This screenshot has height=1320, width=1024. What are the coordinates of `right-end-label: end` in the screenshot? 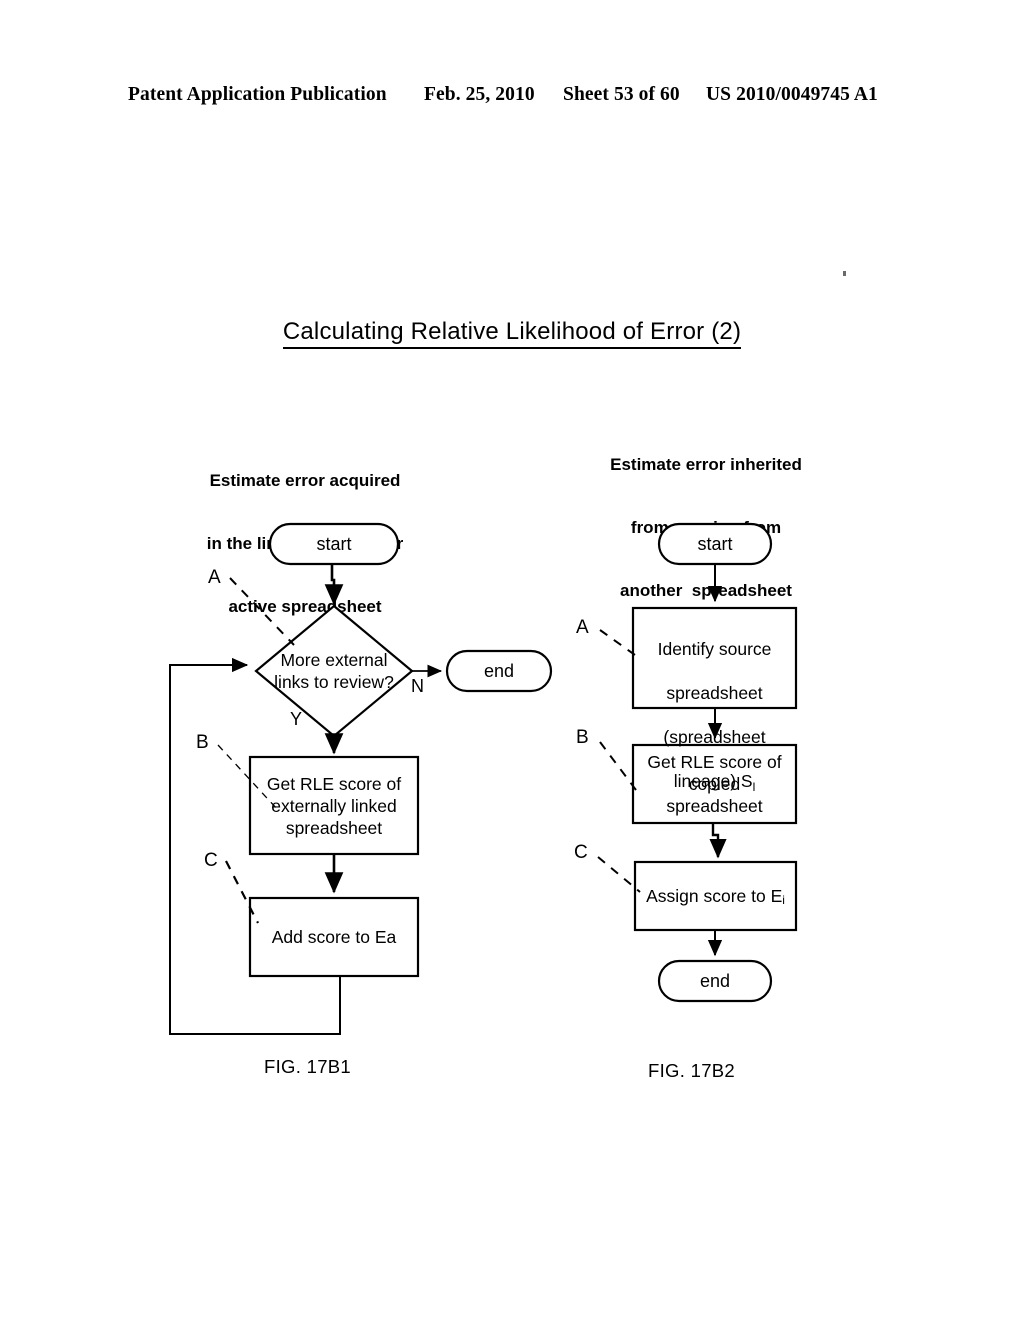 It's located at (715, 981).